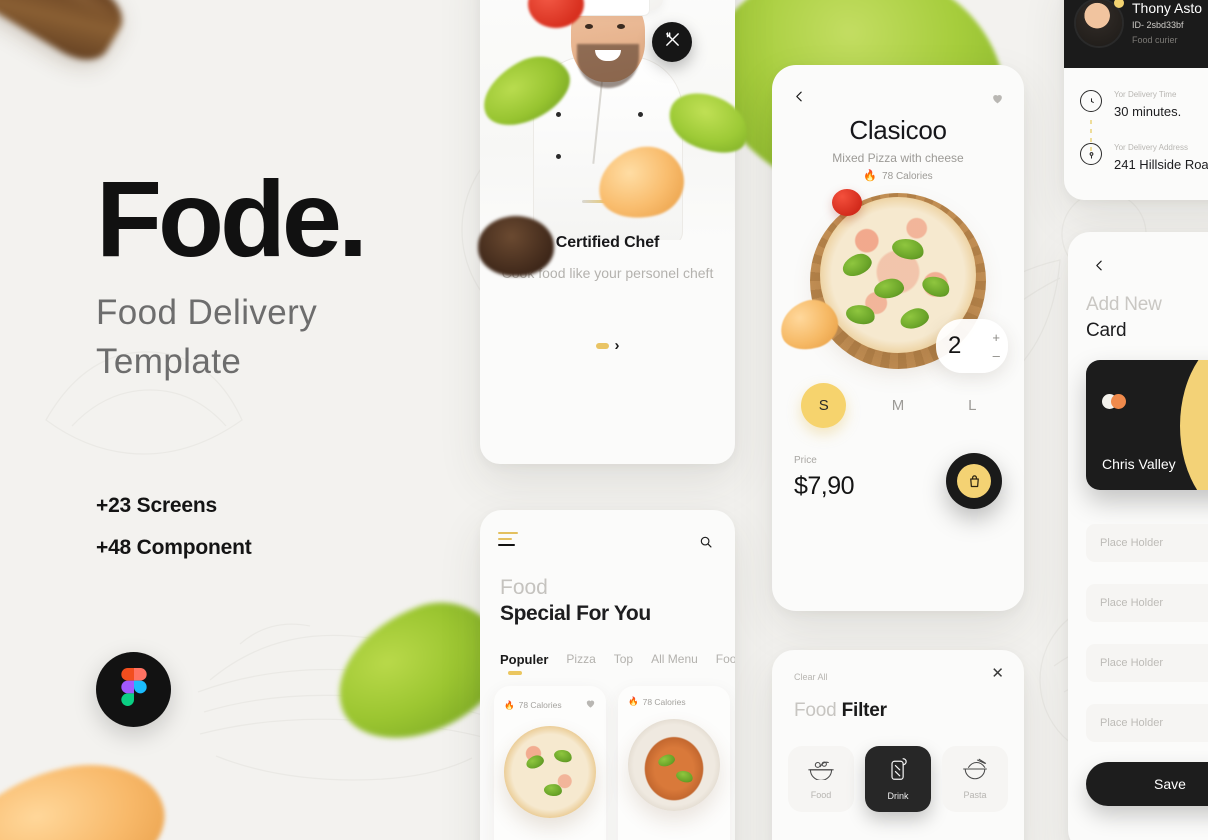 This screenshot has height=840, width=1208. I want to click on category-tabs: Populer Pizza Top All Menu Food, so click(617, 663).